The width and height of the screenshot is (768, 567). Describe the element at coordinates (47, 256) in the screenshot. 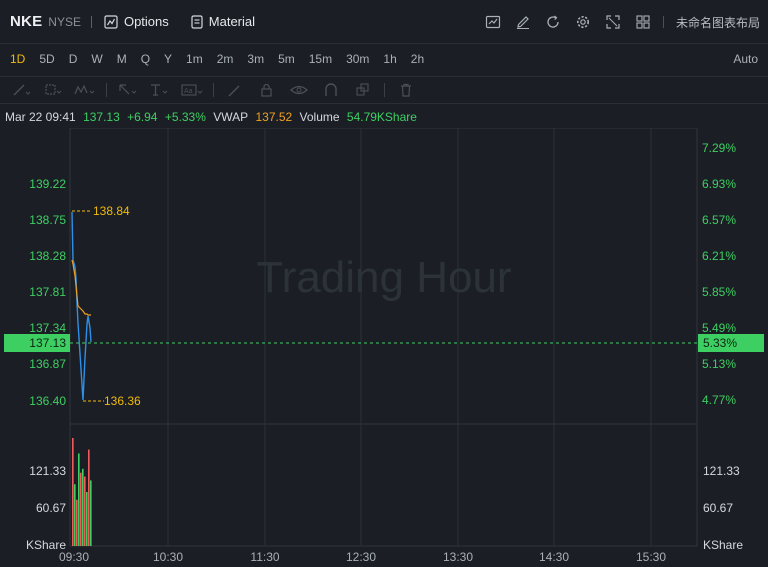

I see `price-tick-label: 138.28` at that location.